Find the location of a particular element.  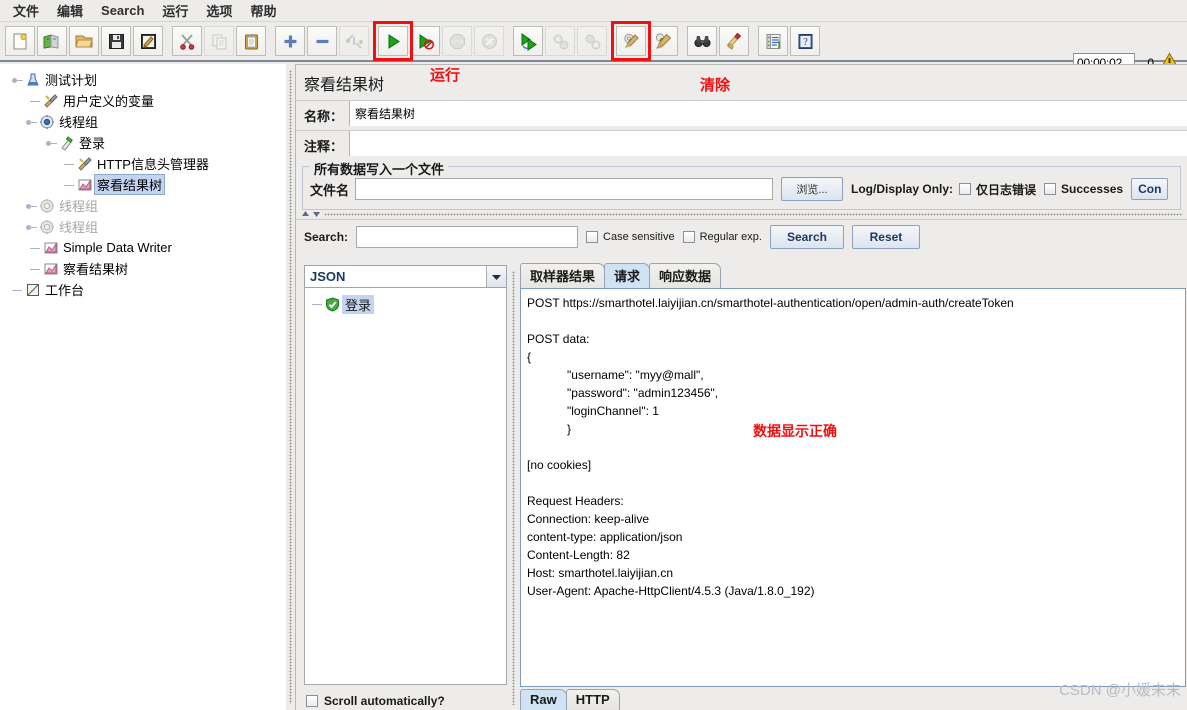

paste-clipboard-icon is located at coordinates (251, 41).